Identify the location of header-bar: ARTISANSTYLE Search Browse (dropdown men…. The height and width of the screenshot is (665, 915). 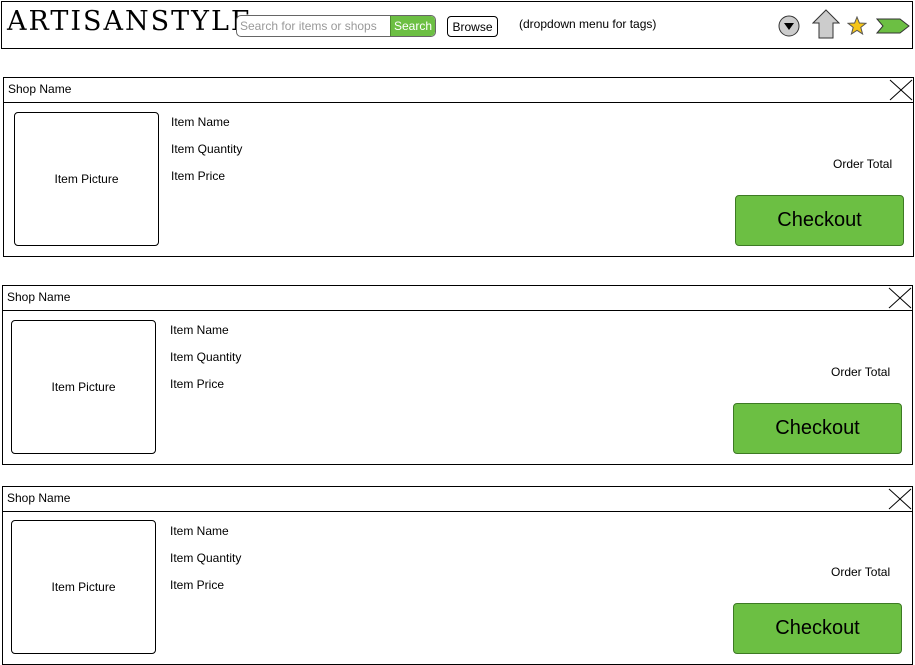
(457, 25).